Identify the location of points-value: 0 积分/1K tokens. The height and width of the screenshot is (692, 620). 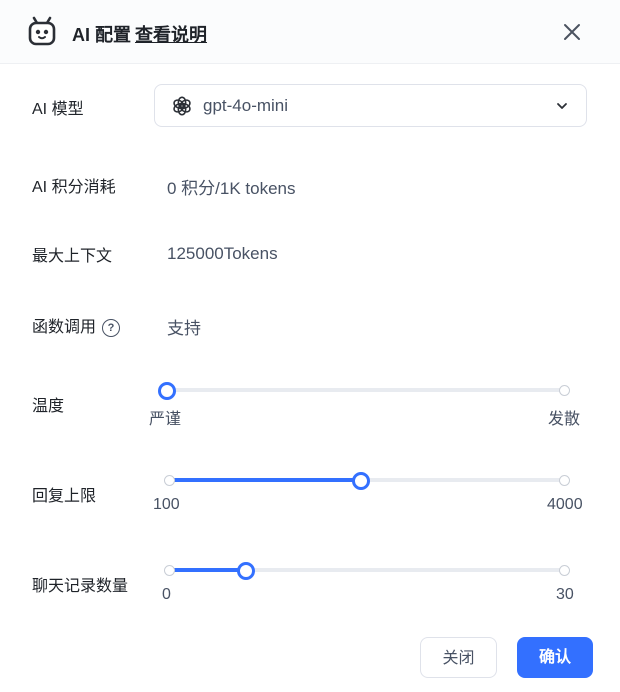
(231, 188).